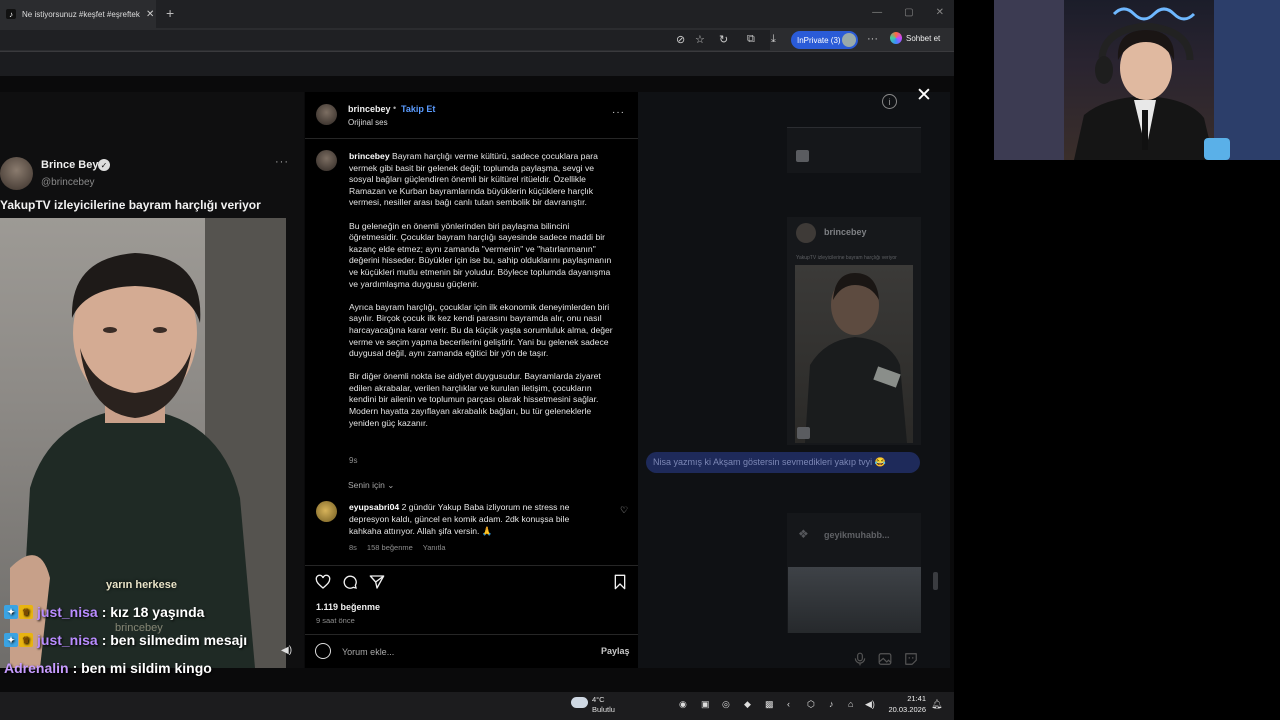 This screenshot has width=1280, height=720. I want to click on dm-card-thumbnail, so click(854, 600).